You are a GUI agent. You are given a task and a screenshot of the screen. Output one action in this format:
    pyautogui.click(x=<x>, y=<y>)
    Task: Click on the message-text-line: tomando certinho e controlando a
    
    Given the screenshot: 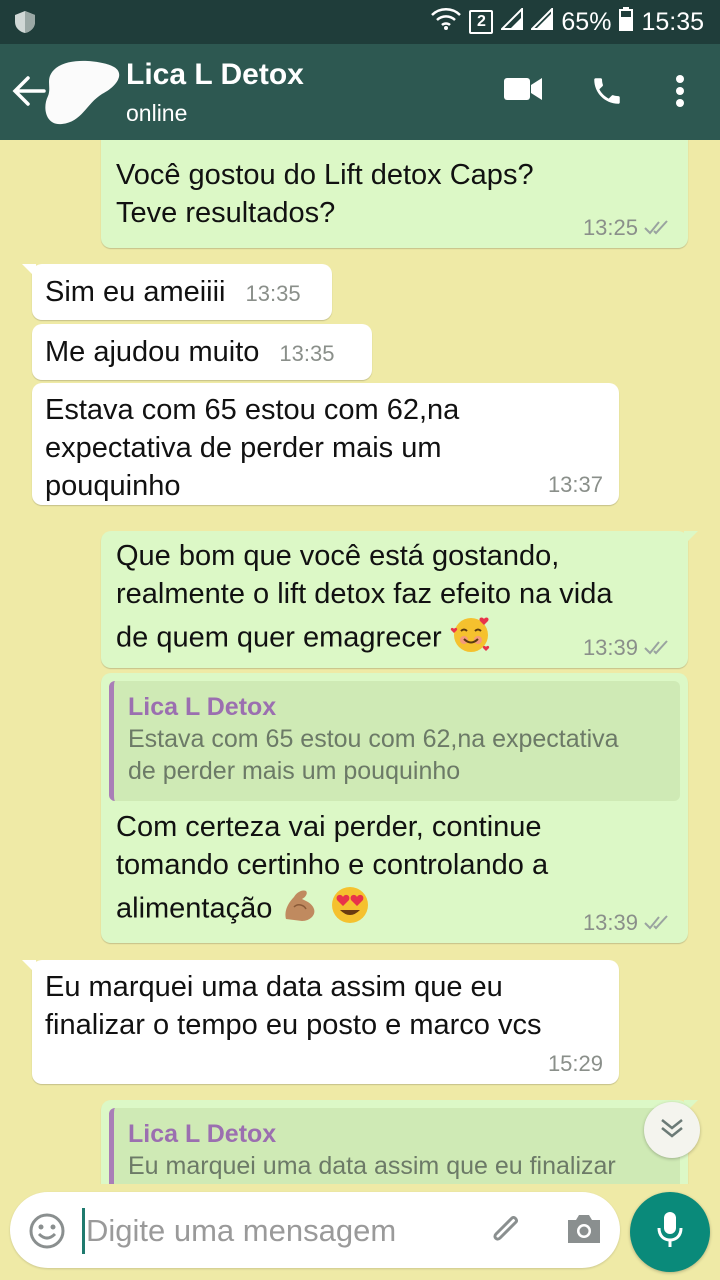 What is the action you would take?
    pyautogui.click(x=332, y=865)
    